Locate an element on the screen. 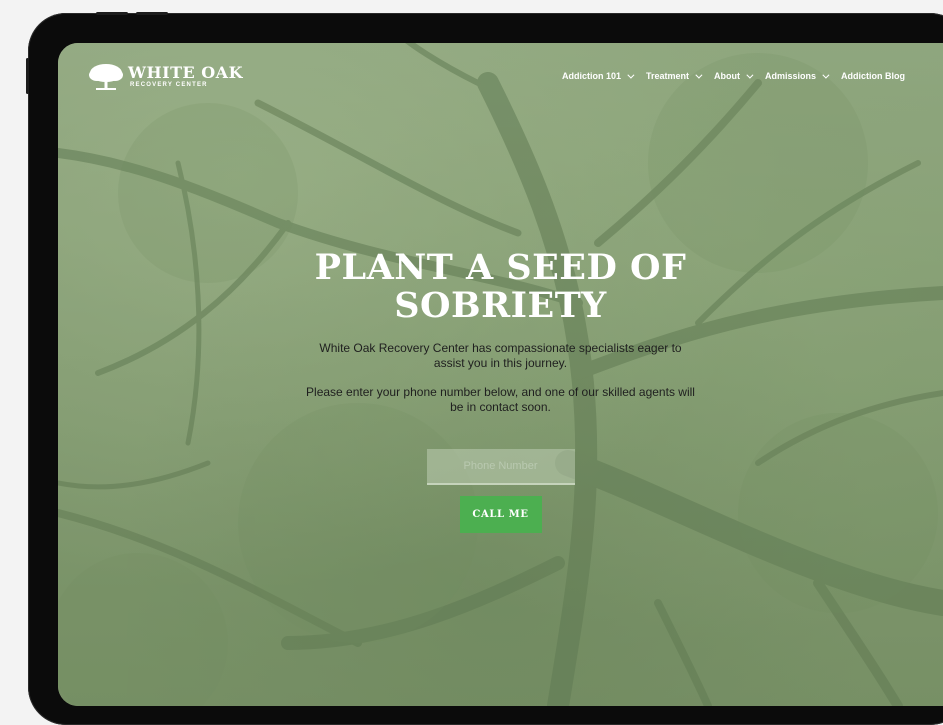 This screenshot has height=725, width=943. nav-item-addiction-blog: Addiction Blog is located at coordinates (873, 76).